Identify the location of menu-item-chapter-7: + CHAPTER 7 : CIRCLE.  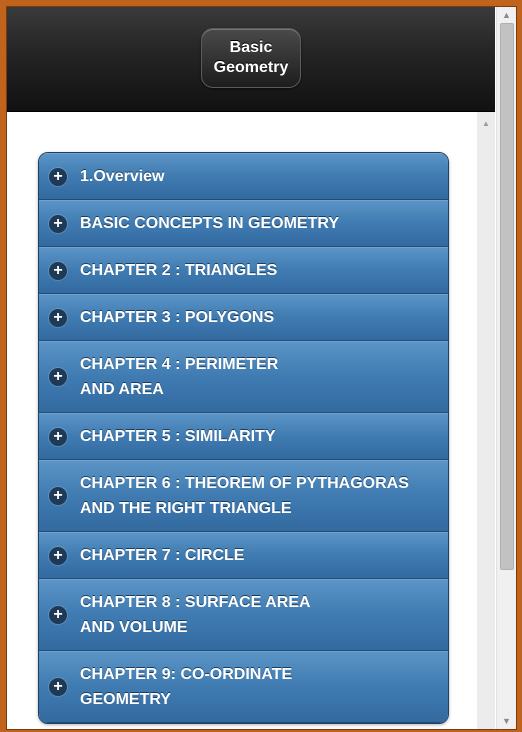
(243, 555).